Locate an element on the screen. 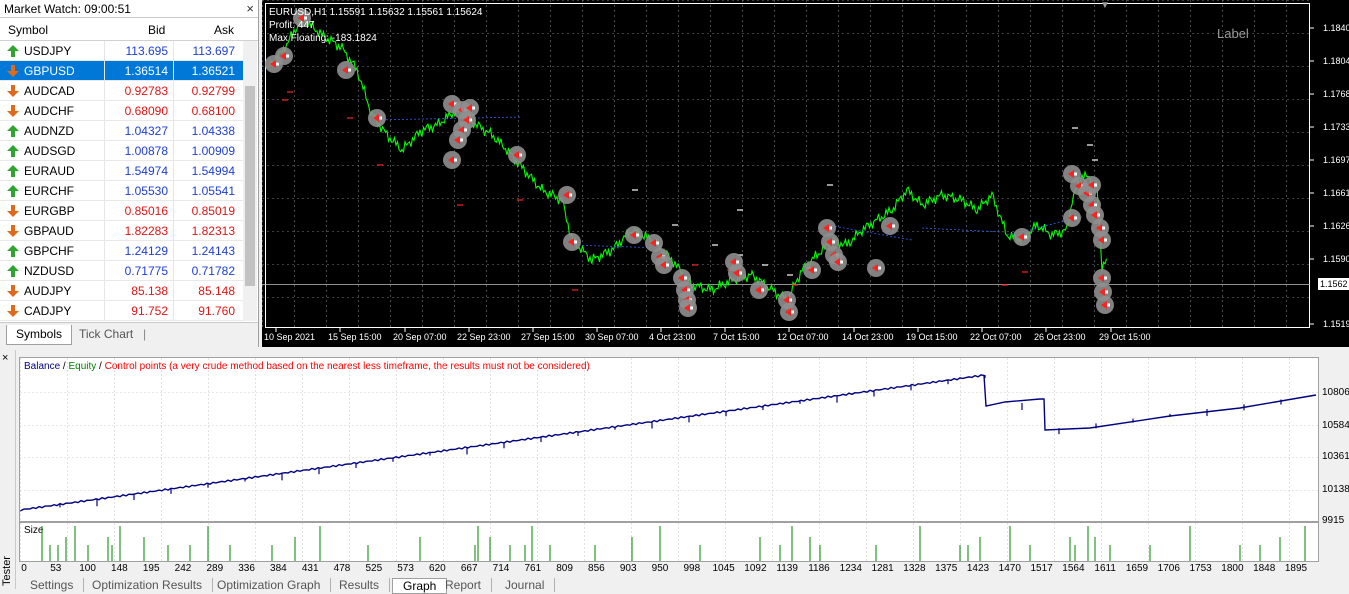 The image size is (1349, 594). price-label: 1.1697 is located at coordinates (1336, 160).